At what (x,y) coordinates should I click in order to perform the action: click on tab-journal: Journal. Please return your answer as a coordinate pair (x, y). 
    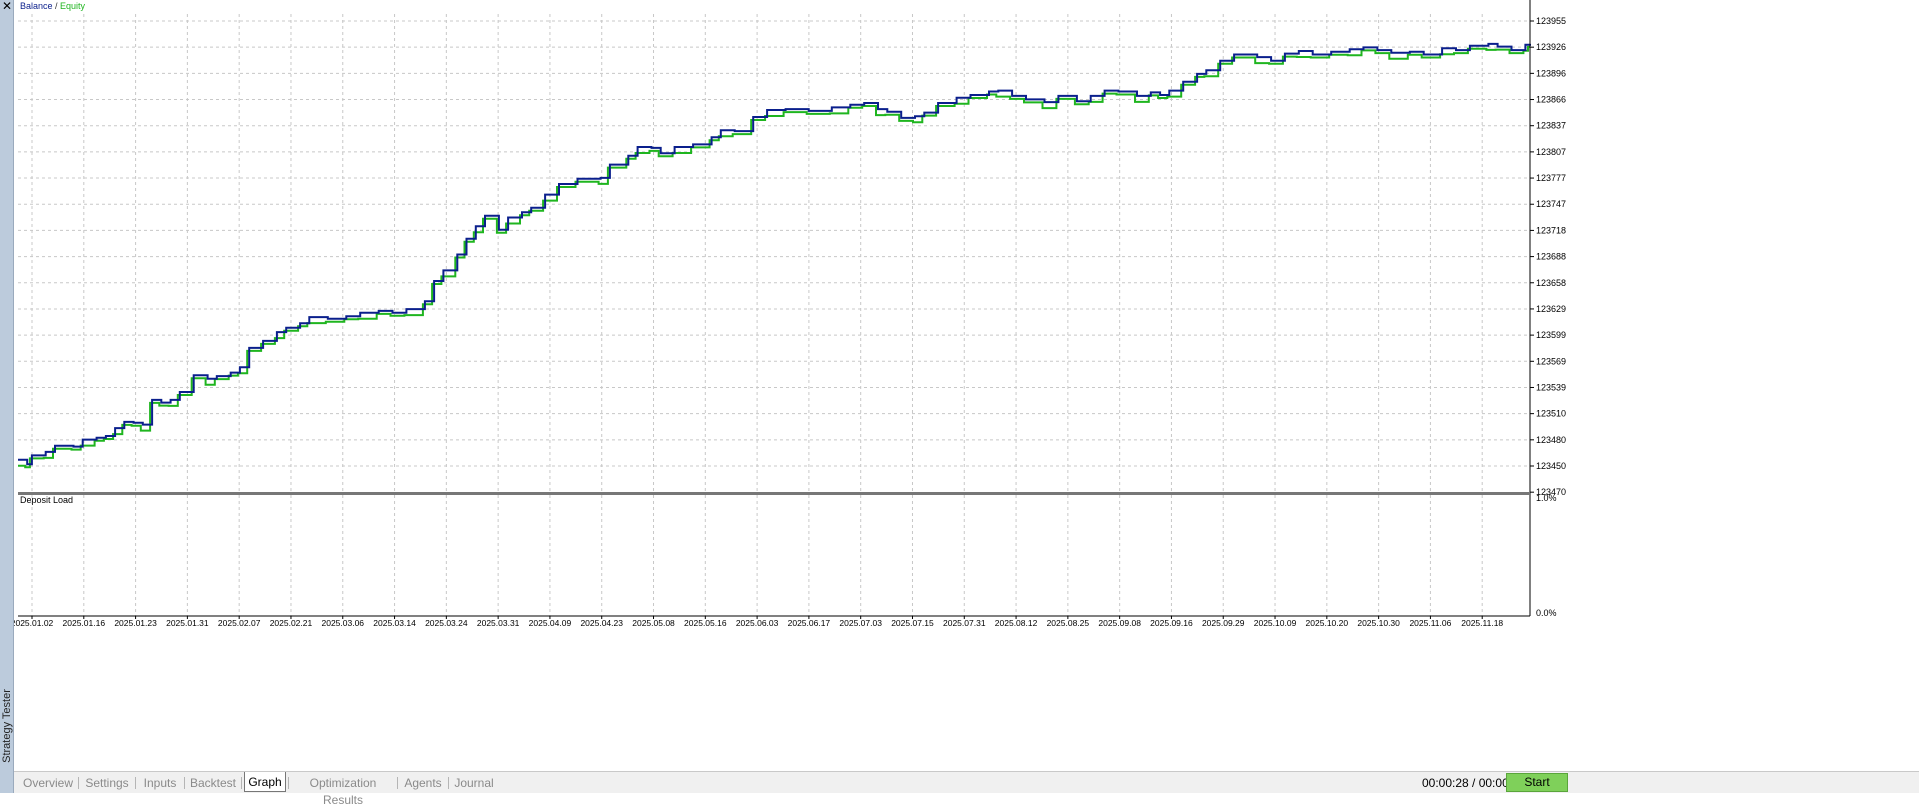
    Looking at the image, I should click on (474, 783).